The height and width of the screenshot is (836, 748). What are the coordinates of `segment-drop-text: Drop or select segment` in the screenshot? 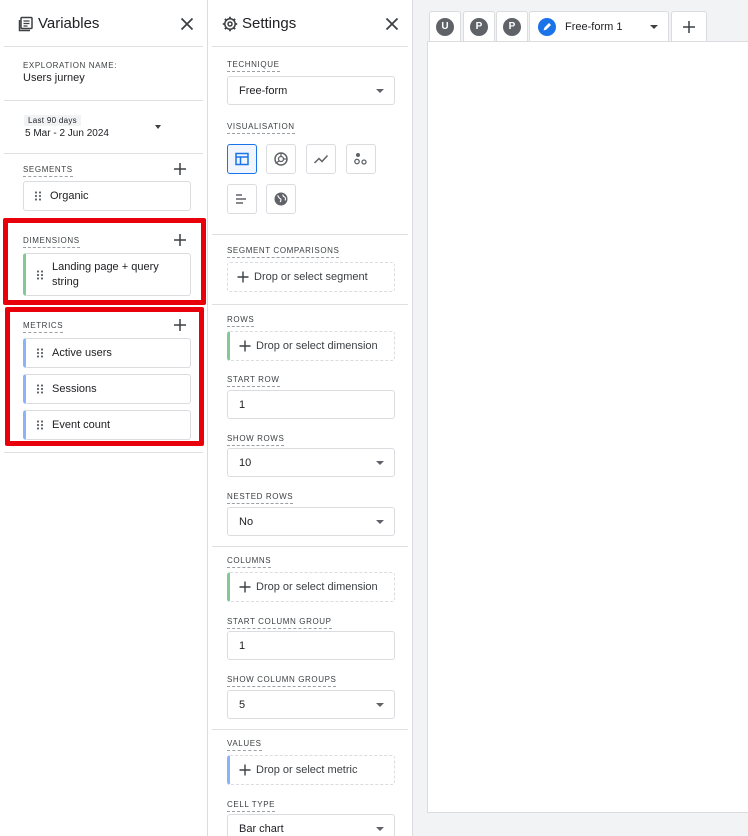 It's located at (311, 277).